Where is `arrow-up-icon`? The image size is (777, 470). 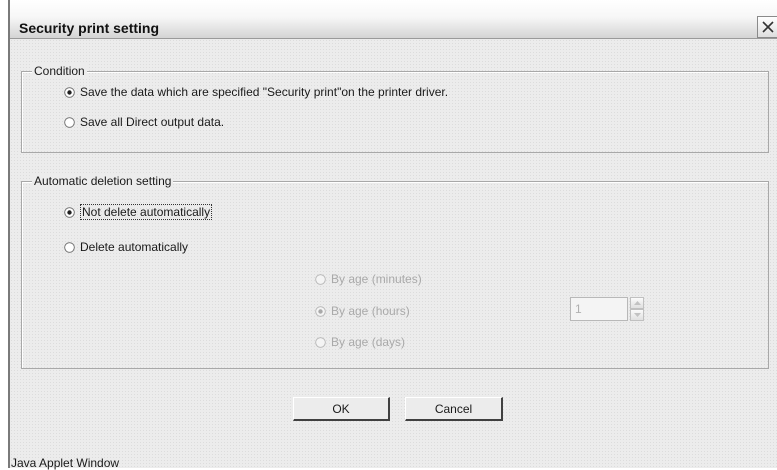 arrow-up-icon is located at coordinates (637, 303).